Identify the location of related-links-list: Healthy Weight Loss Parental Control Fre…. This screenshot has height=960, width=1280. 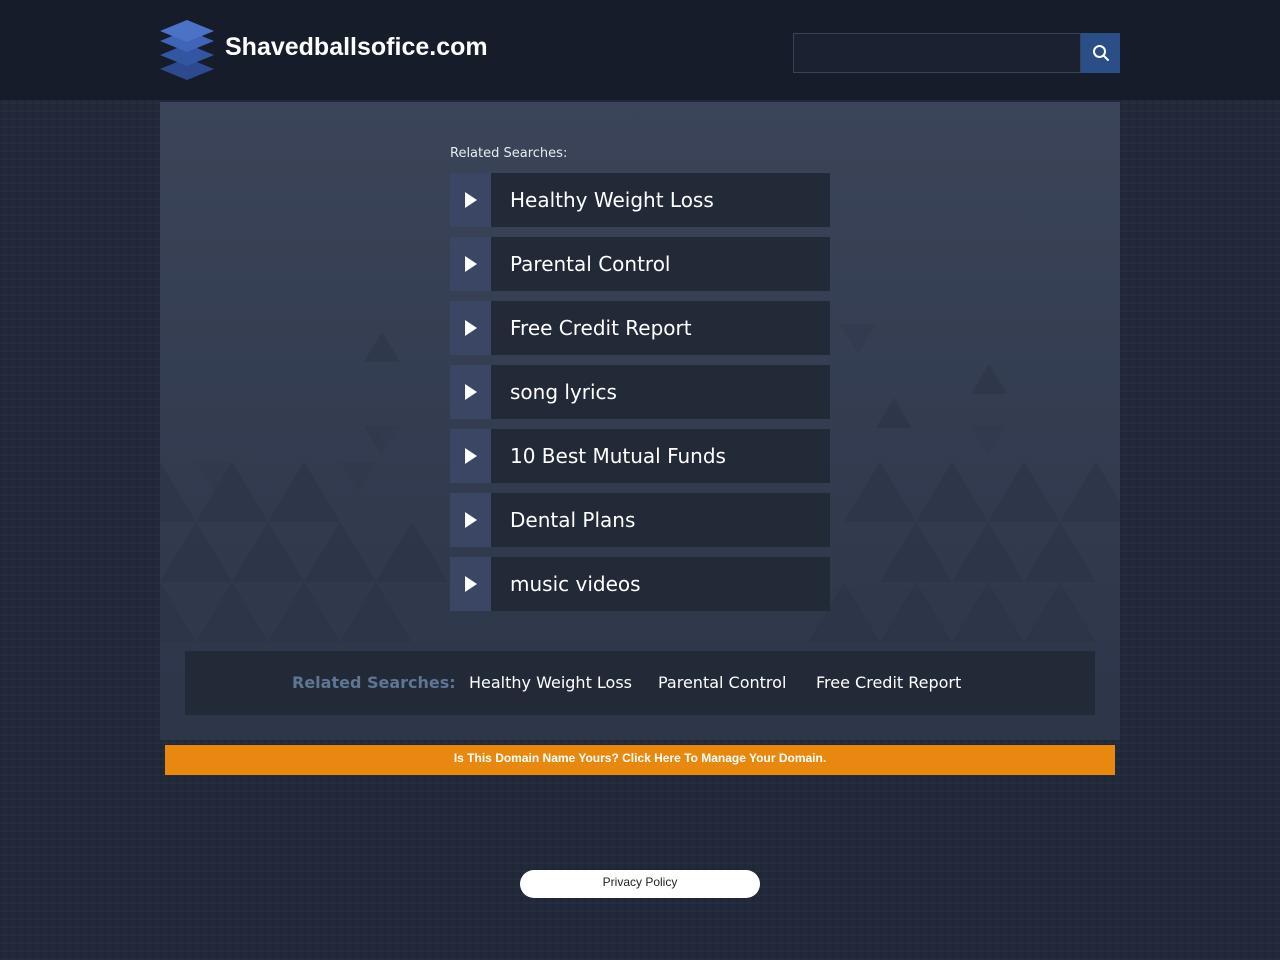
(640, 397).